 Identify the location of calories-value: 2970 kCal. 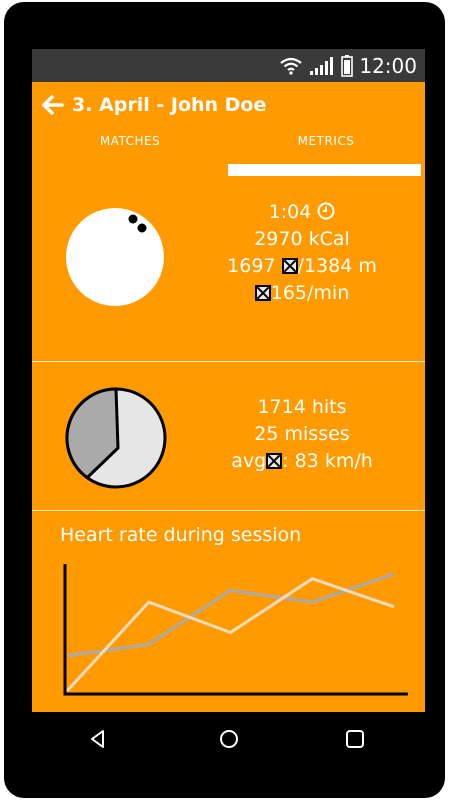
(302, 239).